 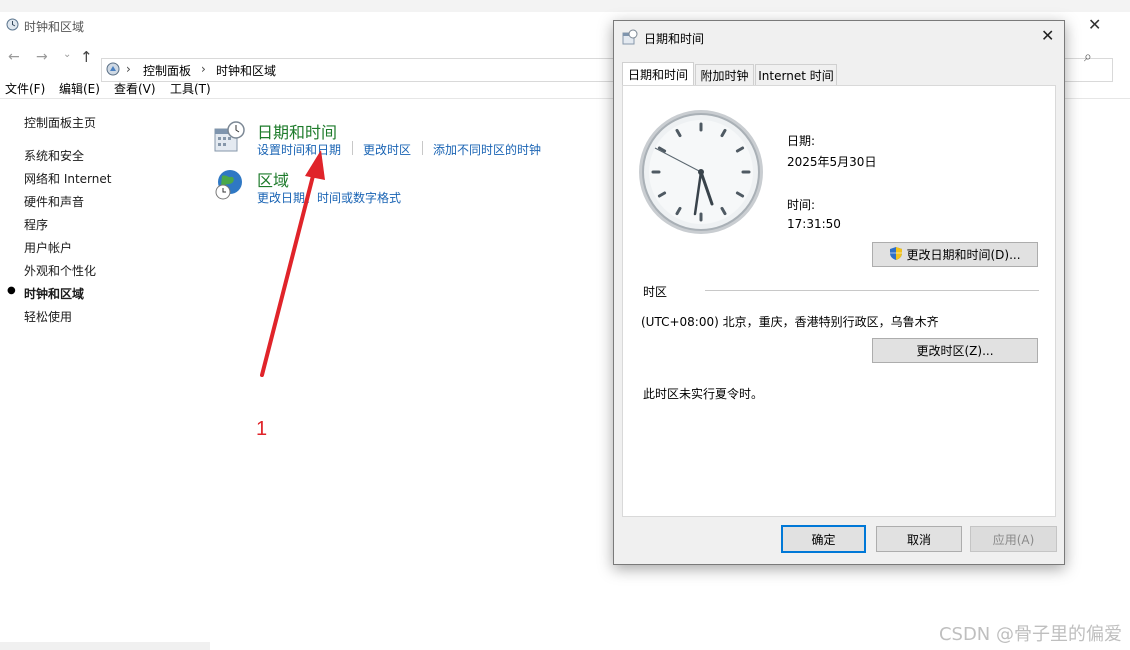 I want to click on date-value: 2025年5月30日, so click(x=832, y=162).